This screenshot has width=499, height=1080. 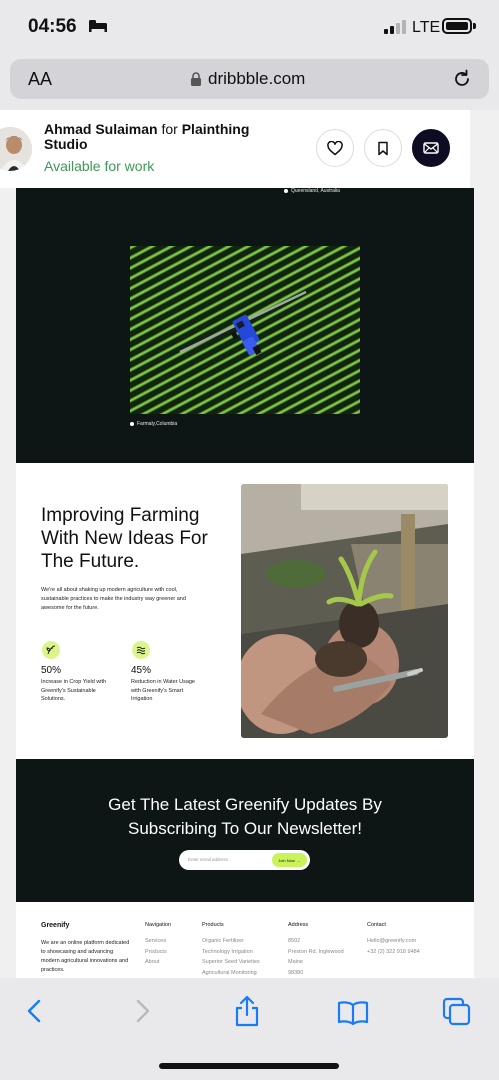 What do you see at coordinates (459, 26) in the screenshot?
I see `battery-icon` at bounding box center [459, 26].